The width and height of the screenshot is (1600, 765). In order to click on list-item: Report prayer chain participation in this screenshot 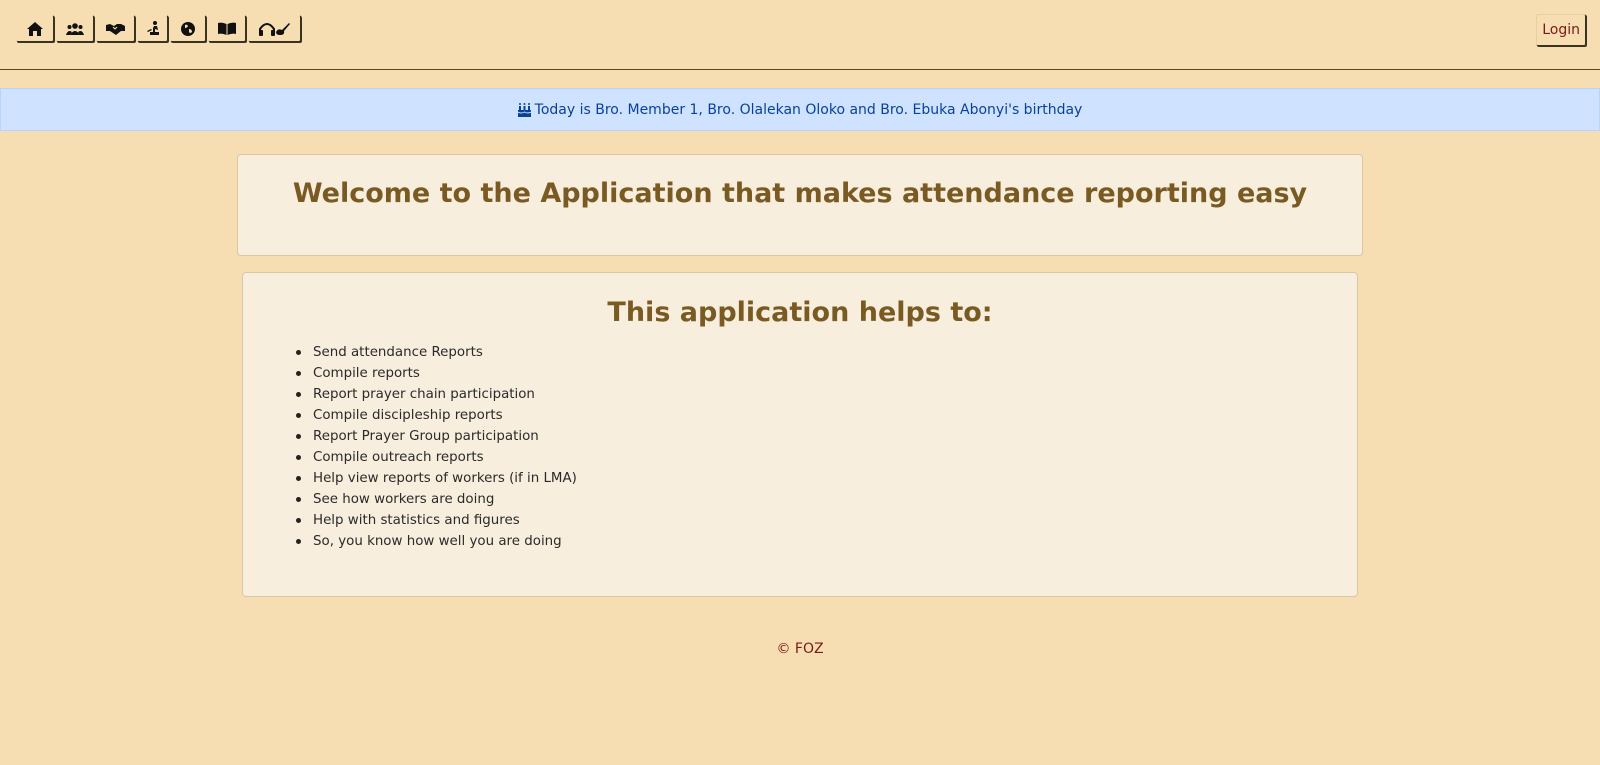, I will do `click(436, 394)`.